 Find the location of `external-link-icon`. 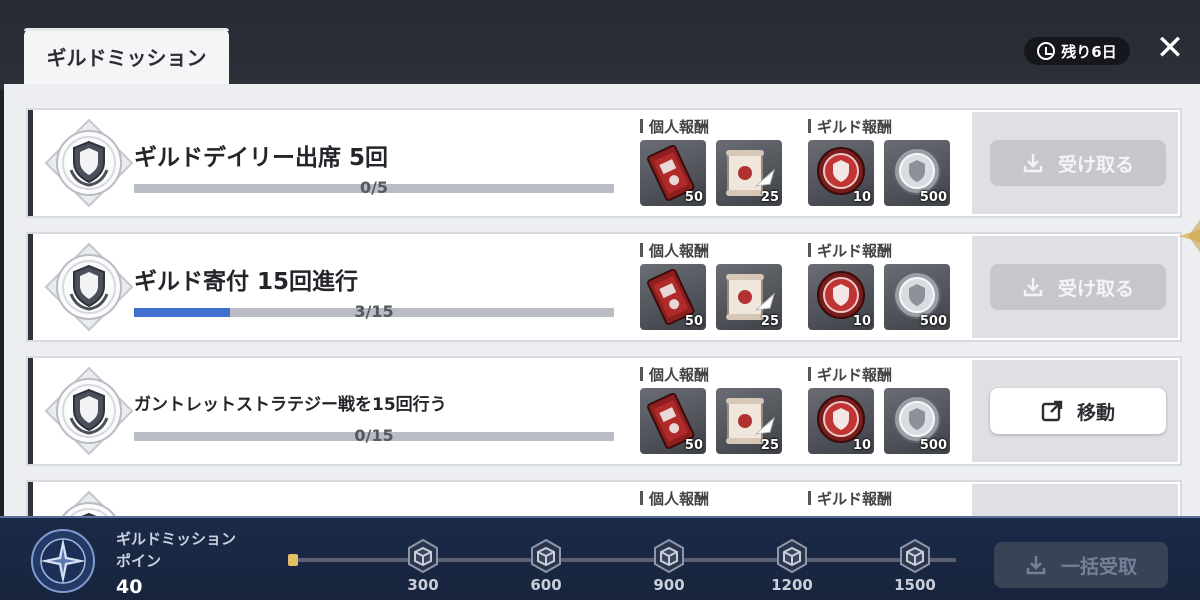

external-link-icon is located at coordinates (1052, 411).